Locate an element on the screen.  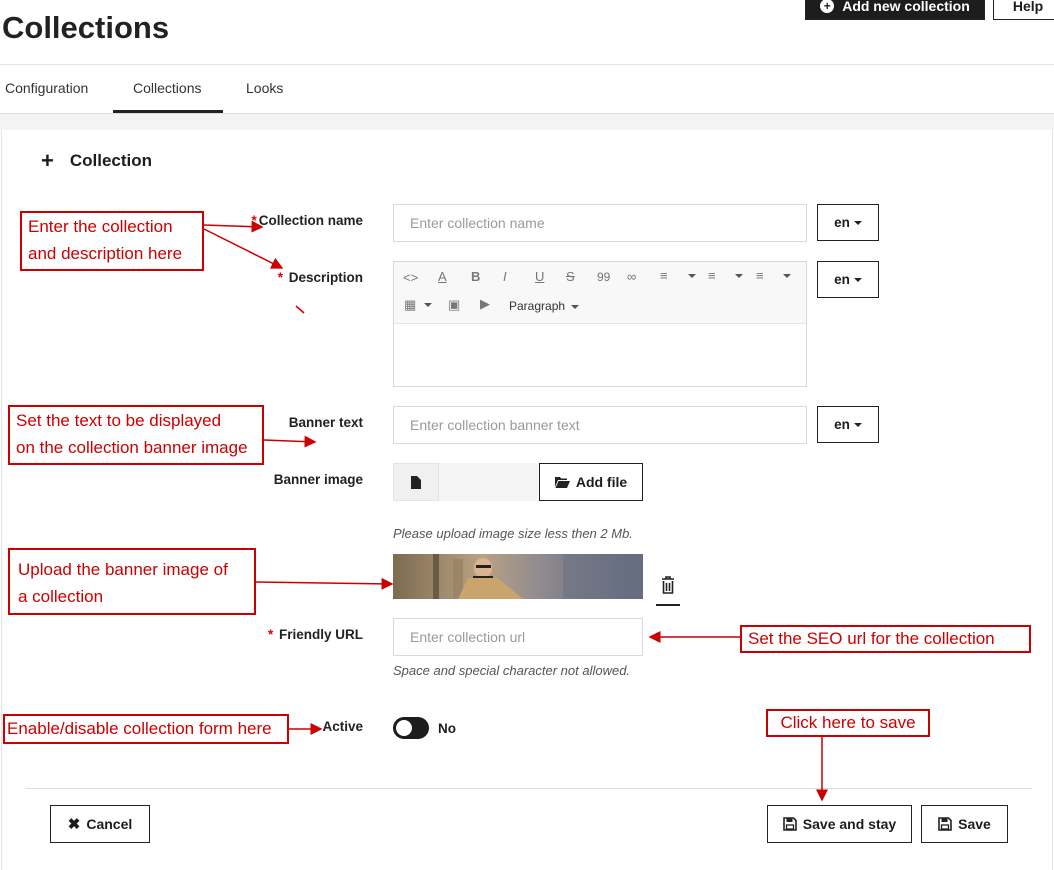
annotation-line: Enter the collection is located at coordinates (100, 226).